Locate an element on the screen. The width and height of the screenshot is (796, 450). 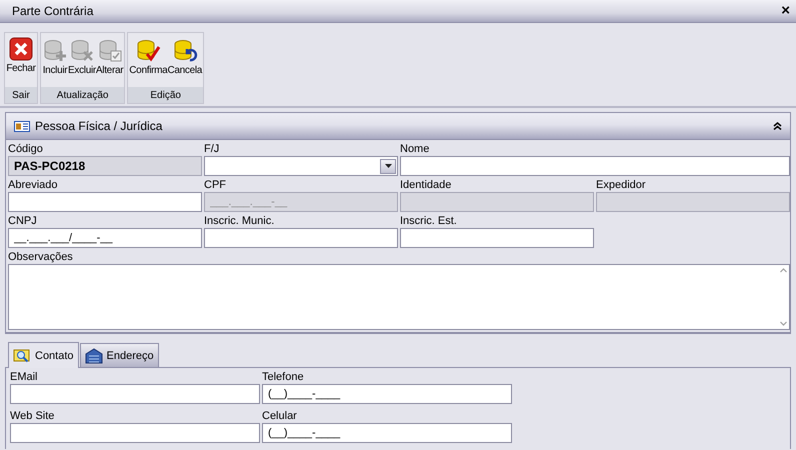
field-label: Observações is located at coordinates (41, 257).